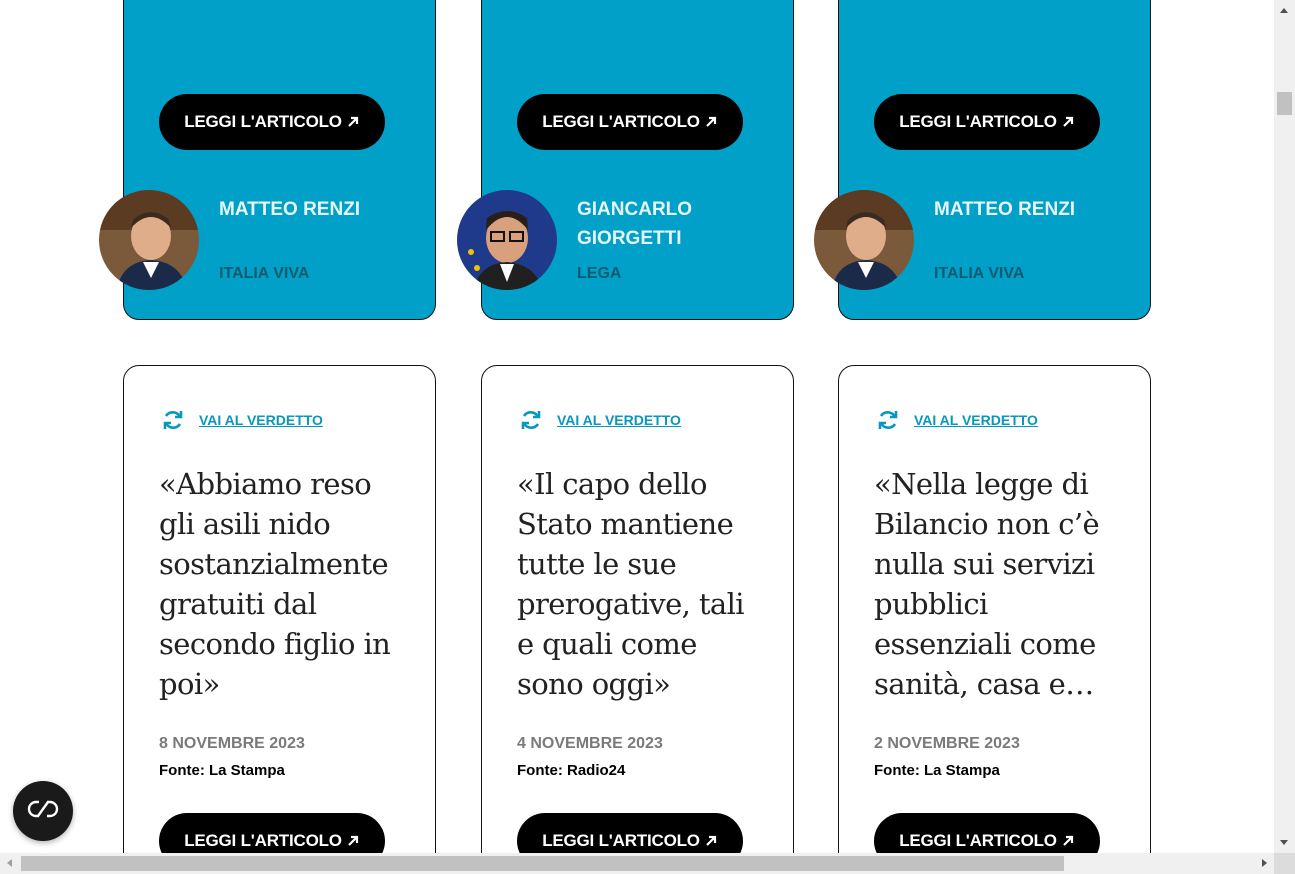 The image size is (1295, 874). I want to click on quote-date: 8 NOVEMBRE 2023, so click(232, 743).